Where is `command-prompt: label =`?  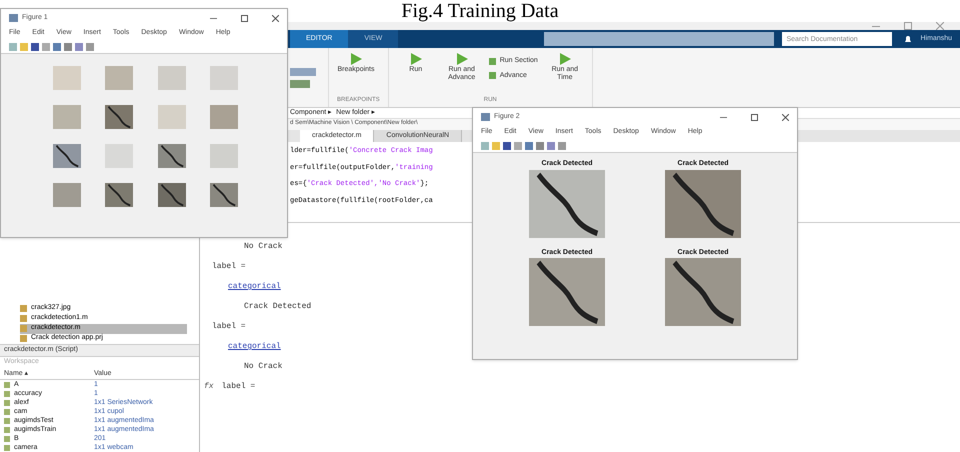
command-prompt: label = is located at coordinates (239, 387).